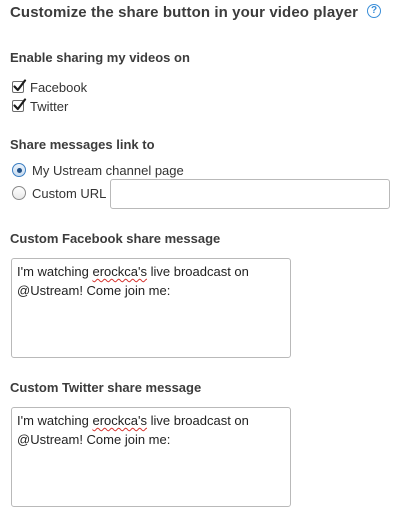 This screenshot has height=514, width=400. I want to click on custom-url-input, so click(250, 194).